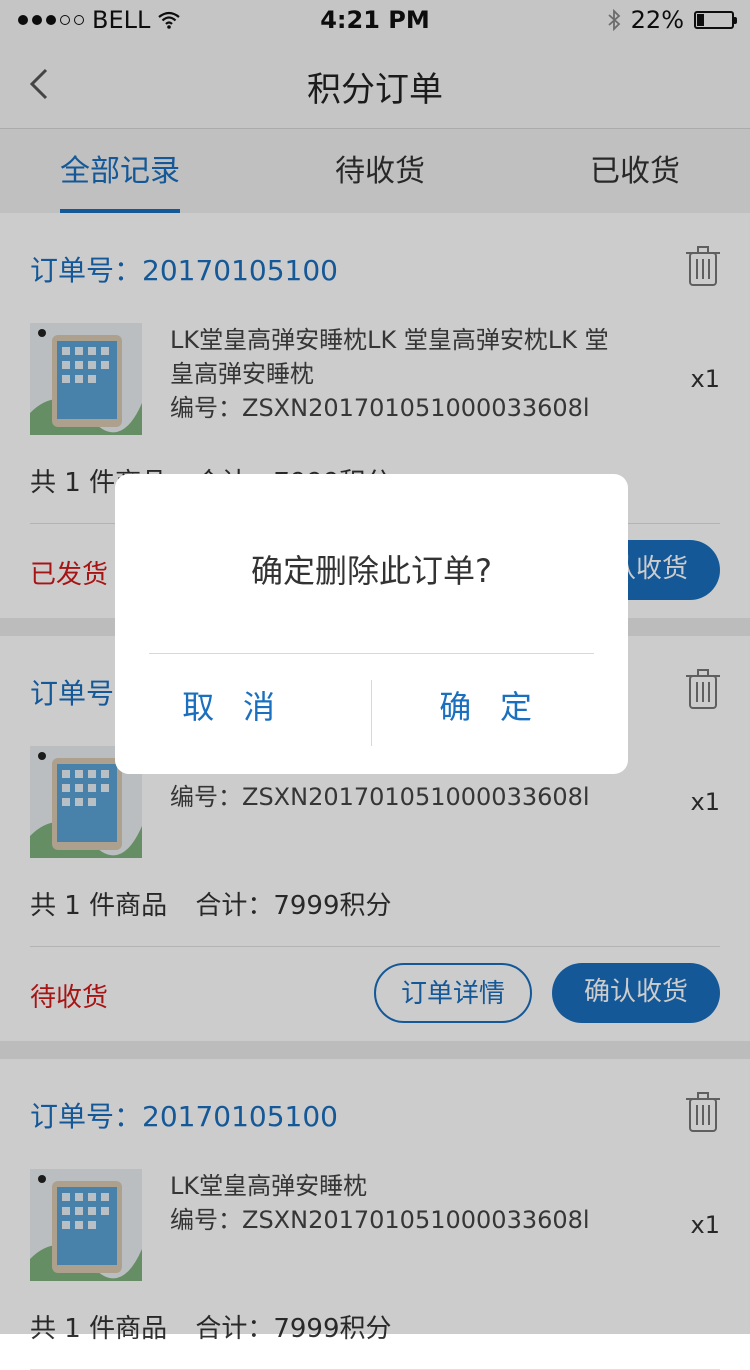 The width and height of the screenshot is (750, 1370). I want to click on delete-confirm-dialog: 确定删除此订单? 取消 确定, so click(371, 624).